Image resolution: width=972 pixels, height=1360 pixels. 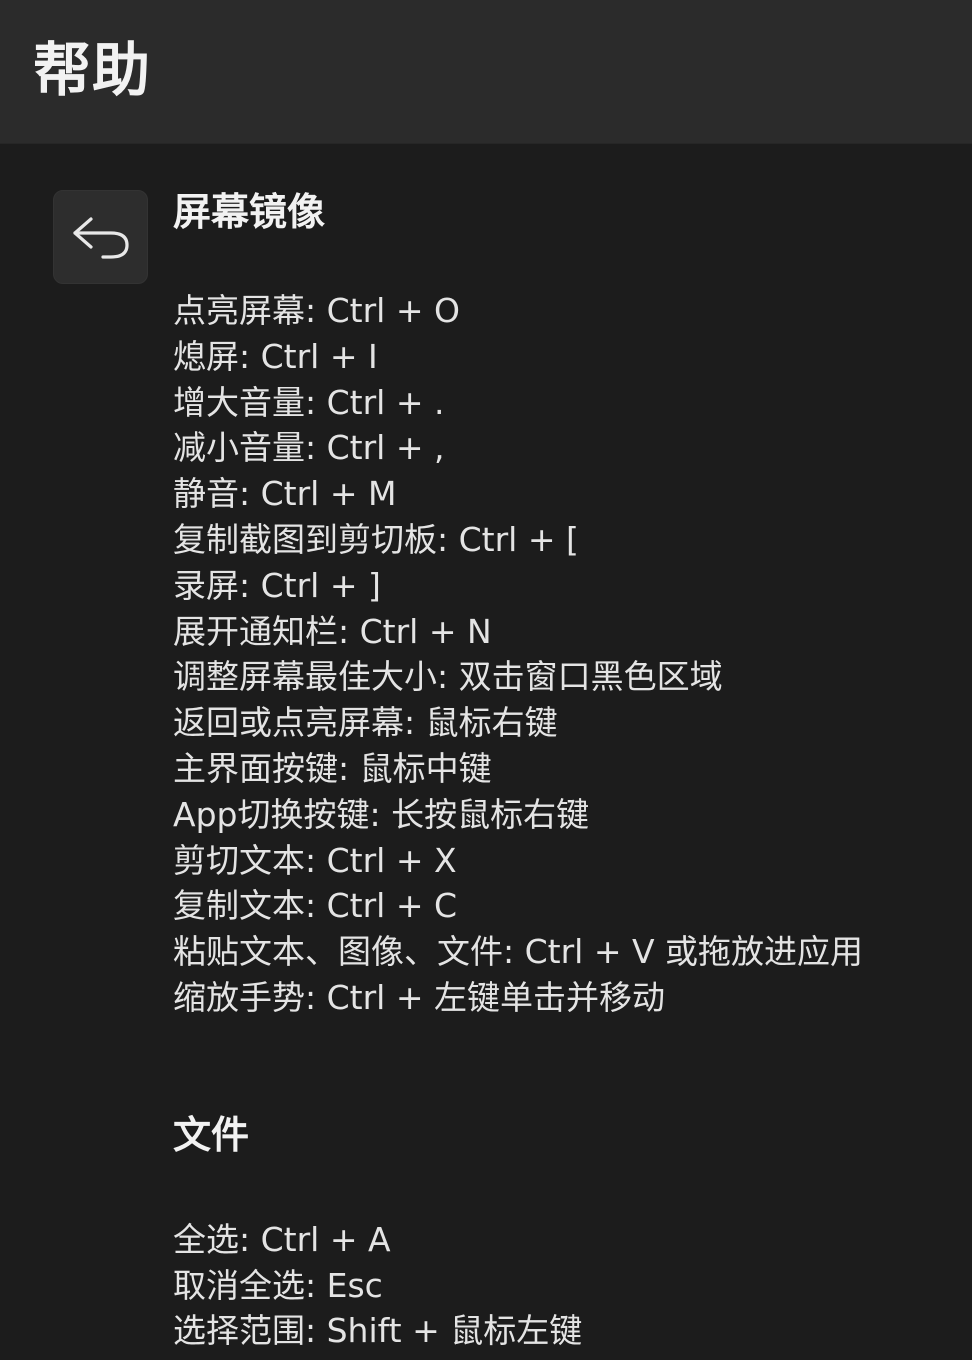 I want to click on section-title-screen-mirroring: 屏幕镜像, so click(x=249, y=212).